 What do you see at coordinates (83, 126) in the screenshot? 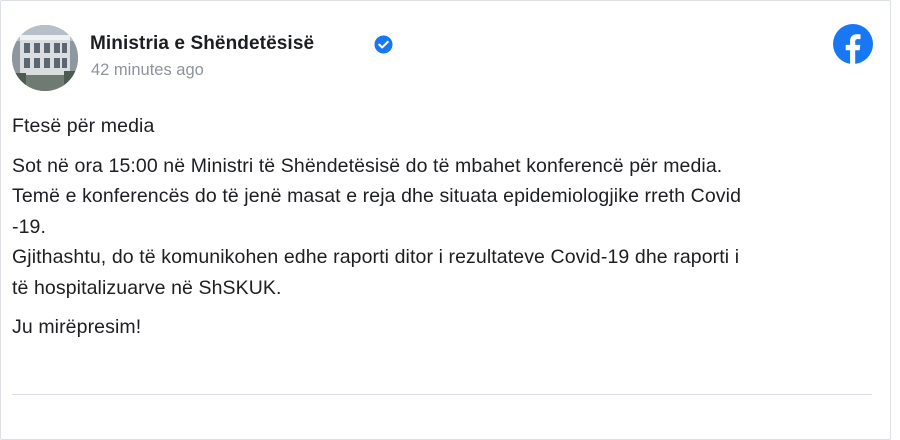
I see `post-heading: Ftesë për media` at bounding box center [83, 126].